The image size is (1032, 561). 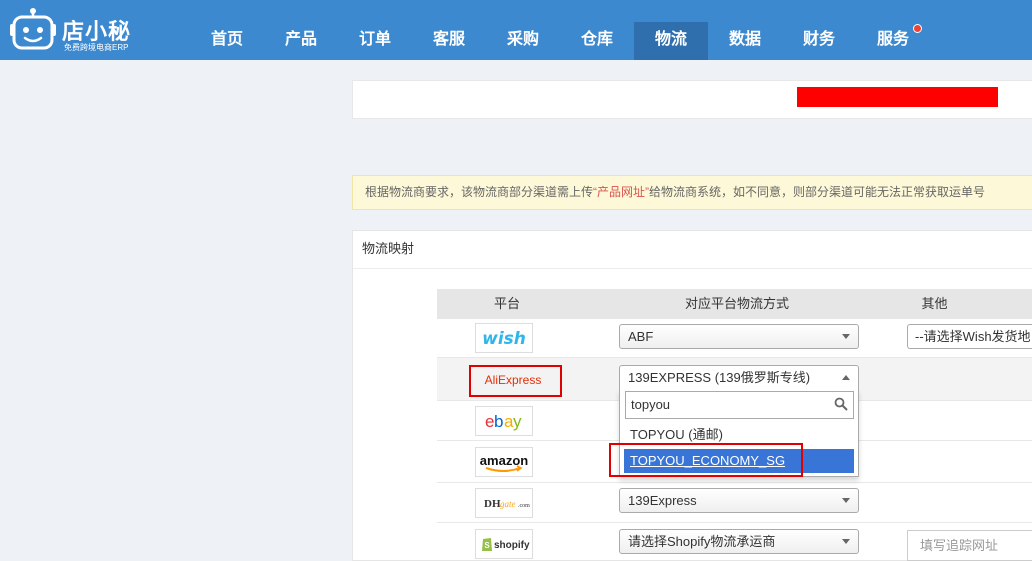 I want to click on column-header-other: 其他, so click(x=934, y=303).